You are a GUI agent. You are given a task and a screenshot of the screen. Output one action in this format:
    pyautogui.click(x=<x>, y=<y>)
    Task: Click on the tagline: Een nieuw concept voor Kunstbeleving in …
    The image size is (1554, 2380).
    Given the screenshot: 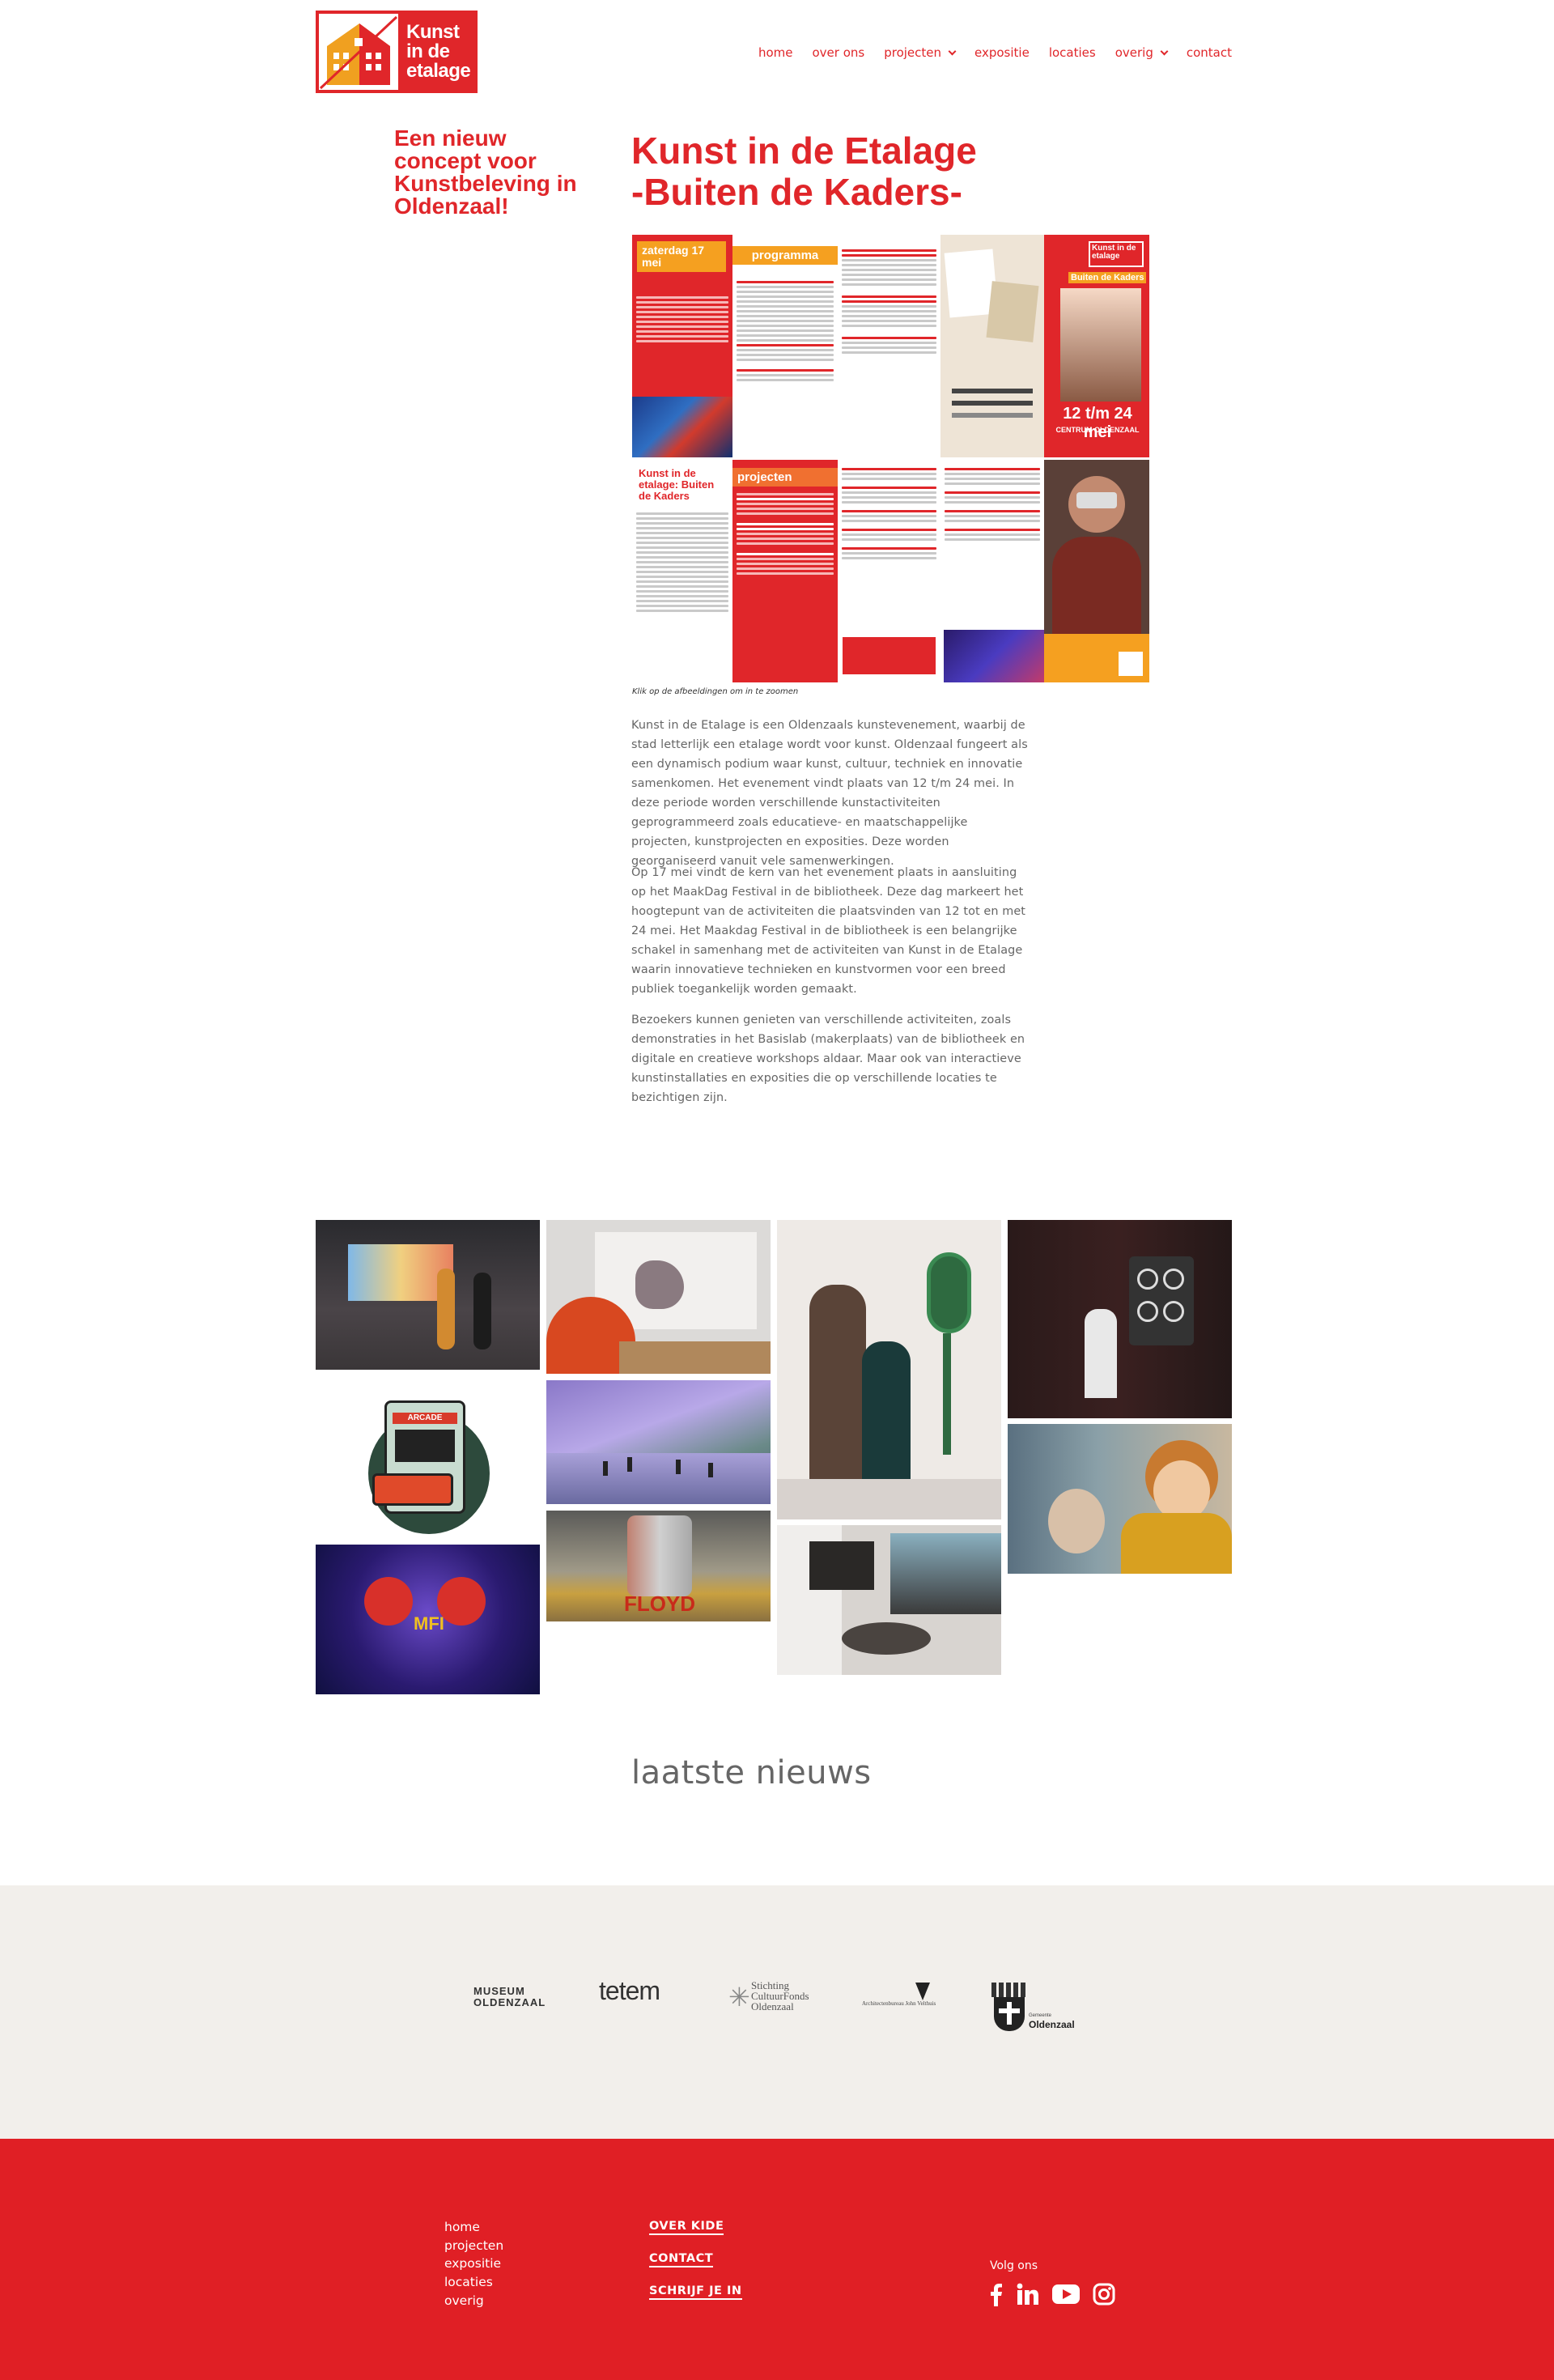 What is the action you would take?
    pyautogui.click(x=485, y=172)
    